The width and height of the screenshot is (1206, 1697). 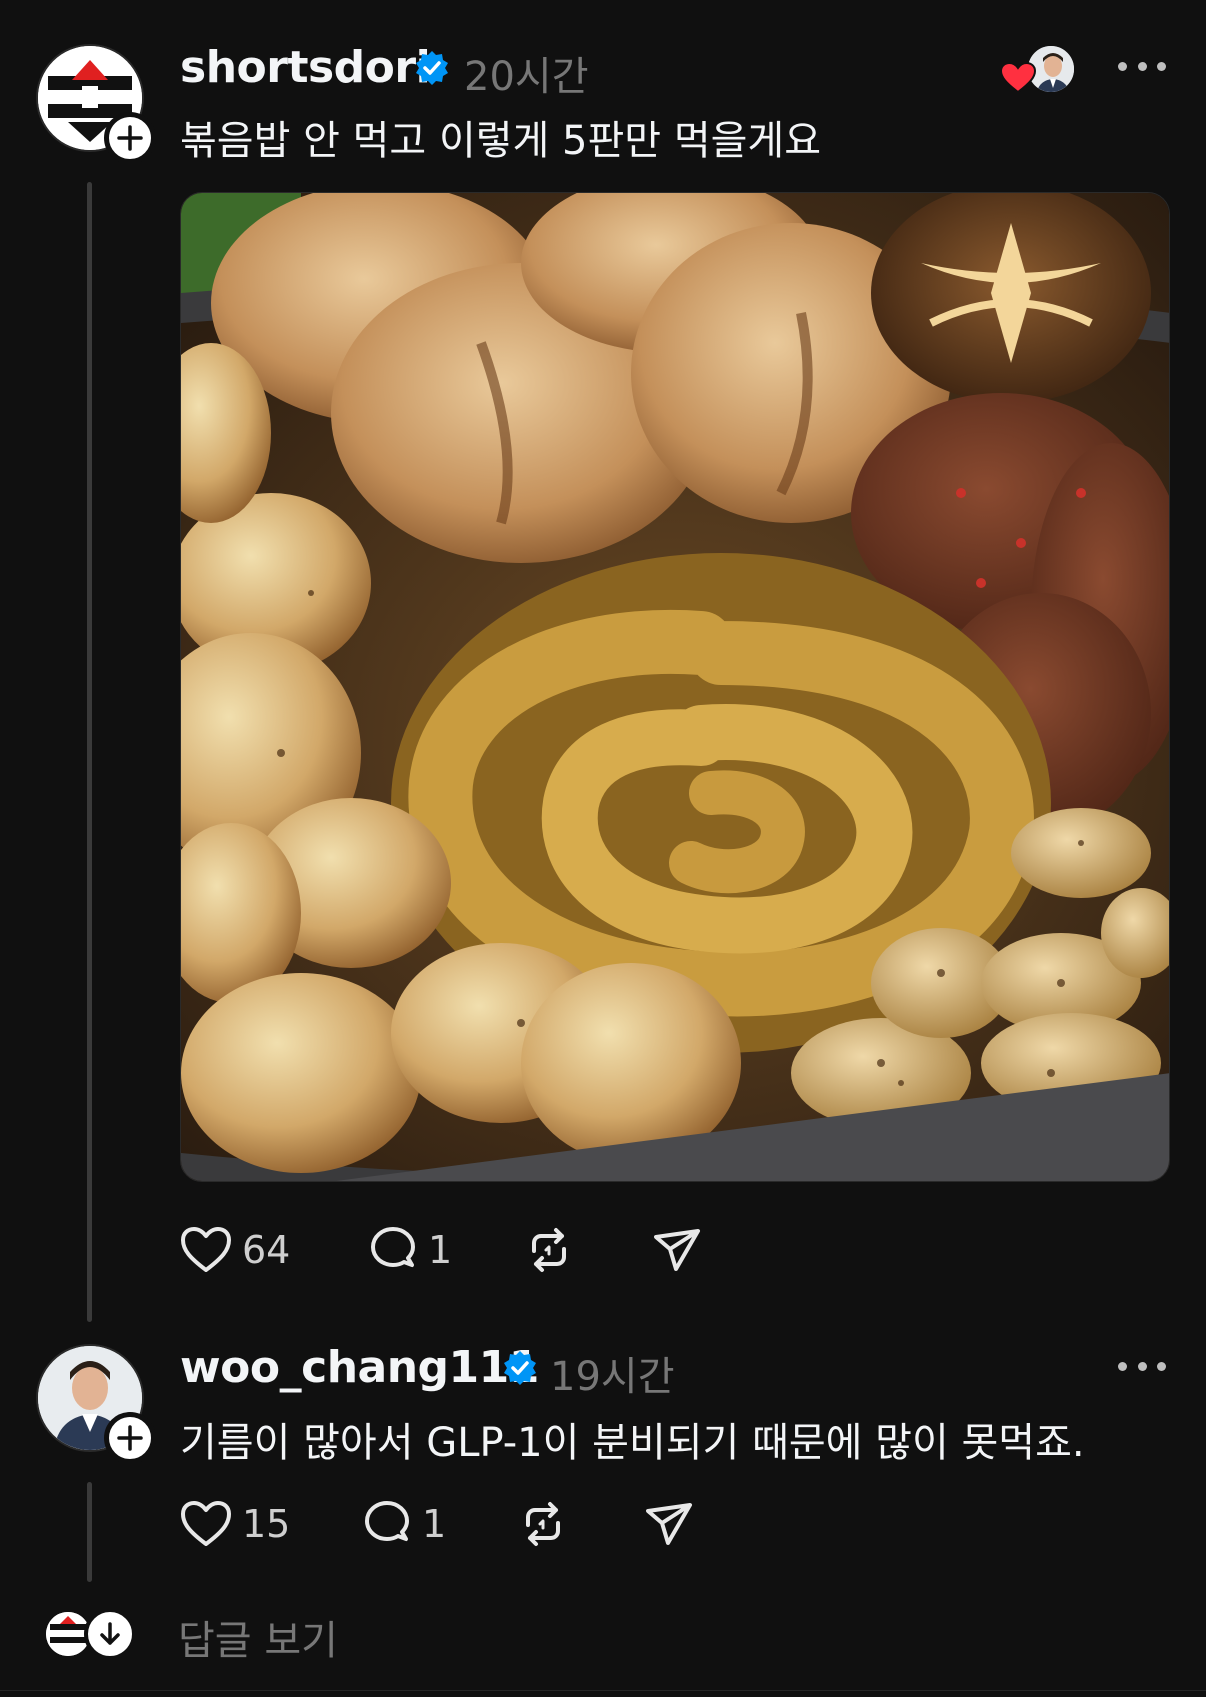 I want to click on reply-share-button, so click(x=669, y=1524).